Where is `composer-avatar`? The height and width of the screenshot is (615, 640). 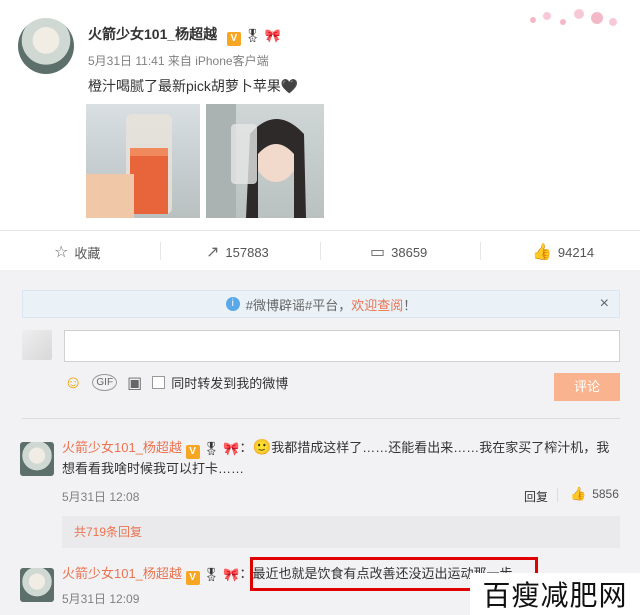 composer-avatar is located at coordinates (37, 345).